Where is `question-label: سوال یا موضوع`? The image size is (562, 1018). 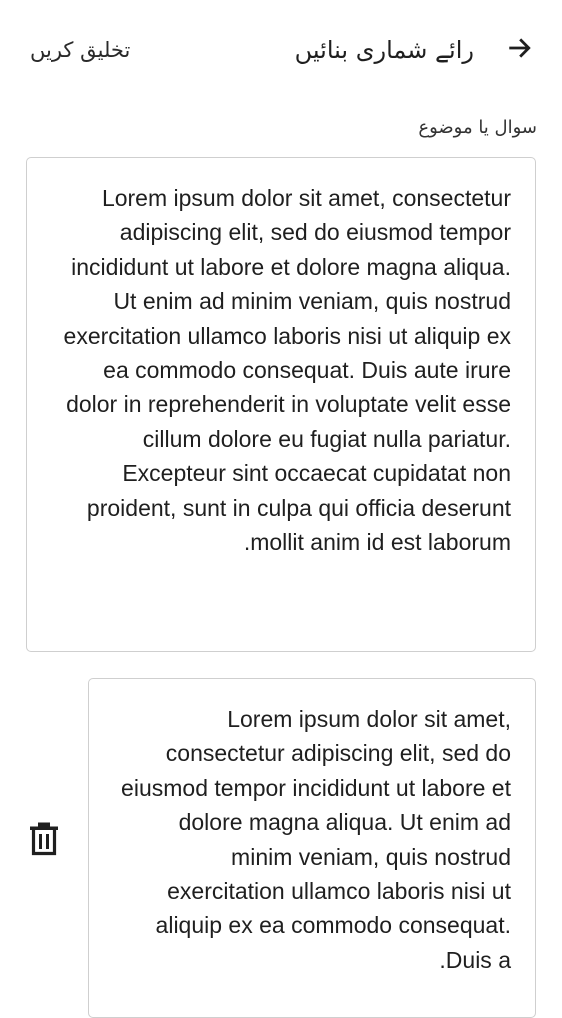
question-label: سوال یا موضوع is located at coordinates (477, 127).